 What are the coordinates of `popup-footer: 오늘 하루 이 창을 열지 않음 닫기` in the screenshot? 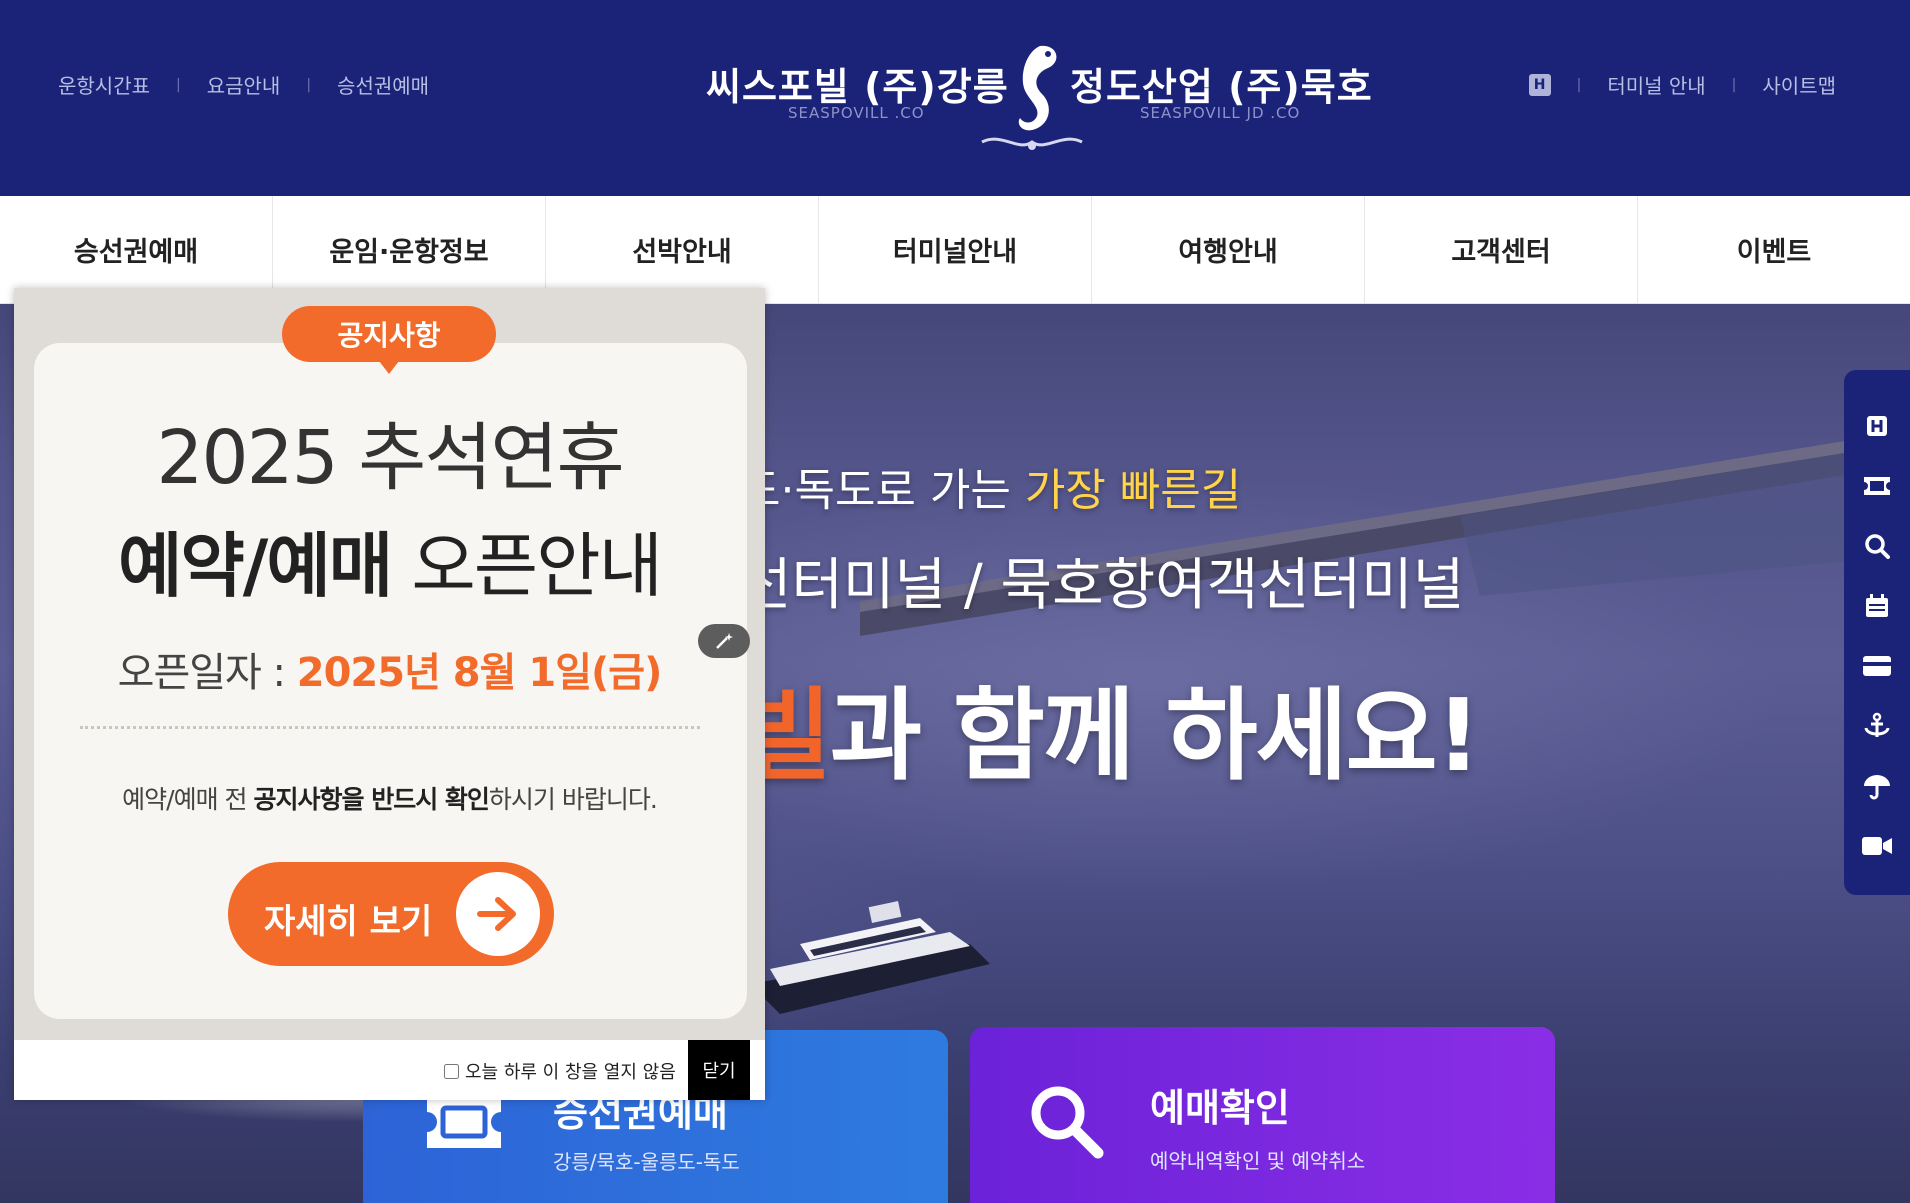 It's located at (389, 1070).